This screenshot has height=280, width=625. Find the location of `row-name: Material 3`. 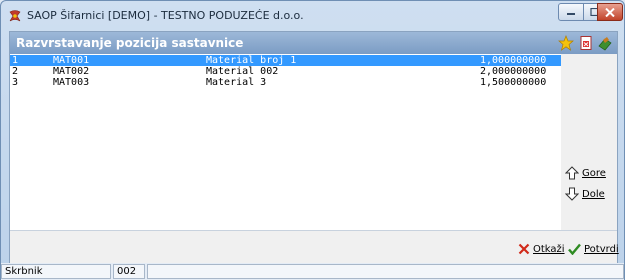

row-name: Material 3 is located at coordinates (236, 82).